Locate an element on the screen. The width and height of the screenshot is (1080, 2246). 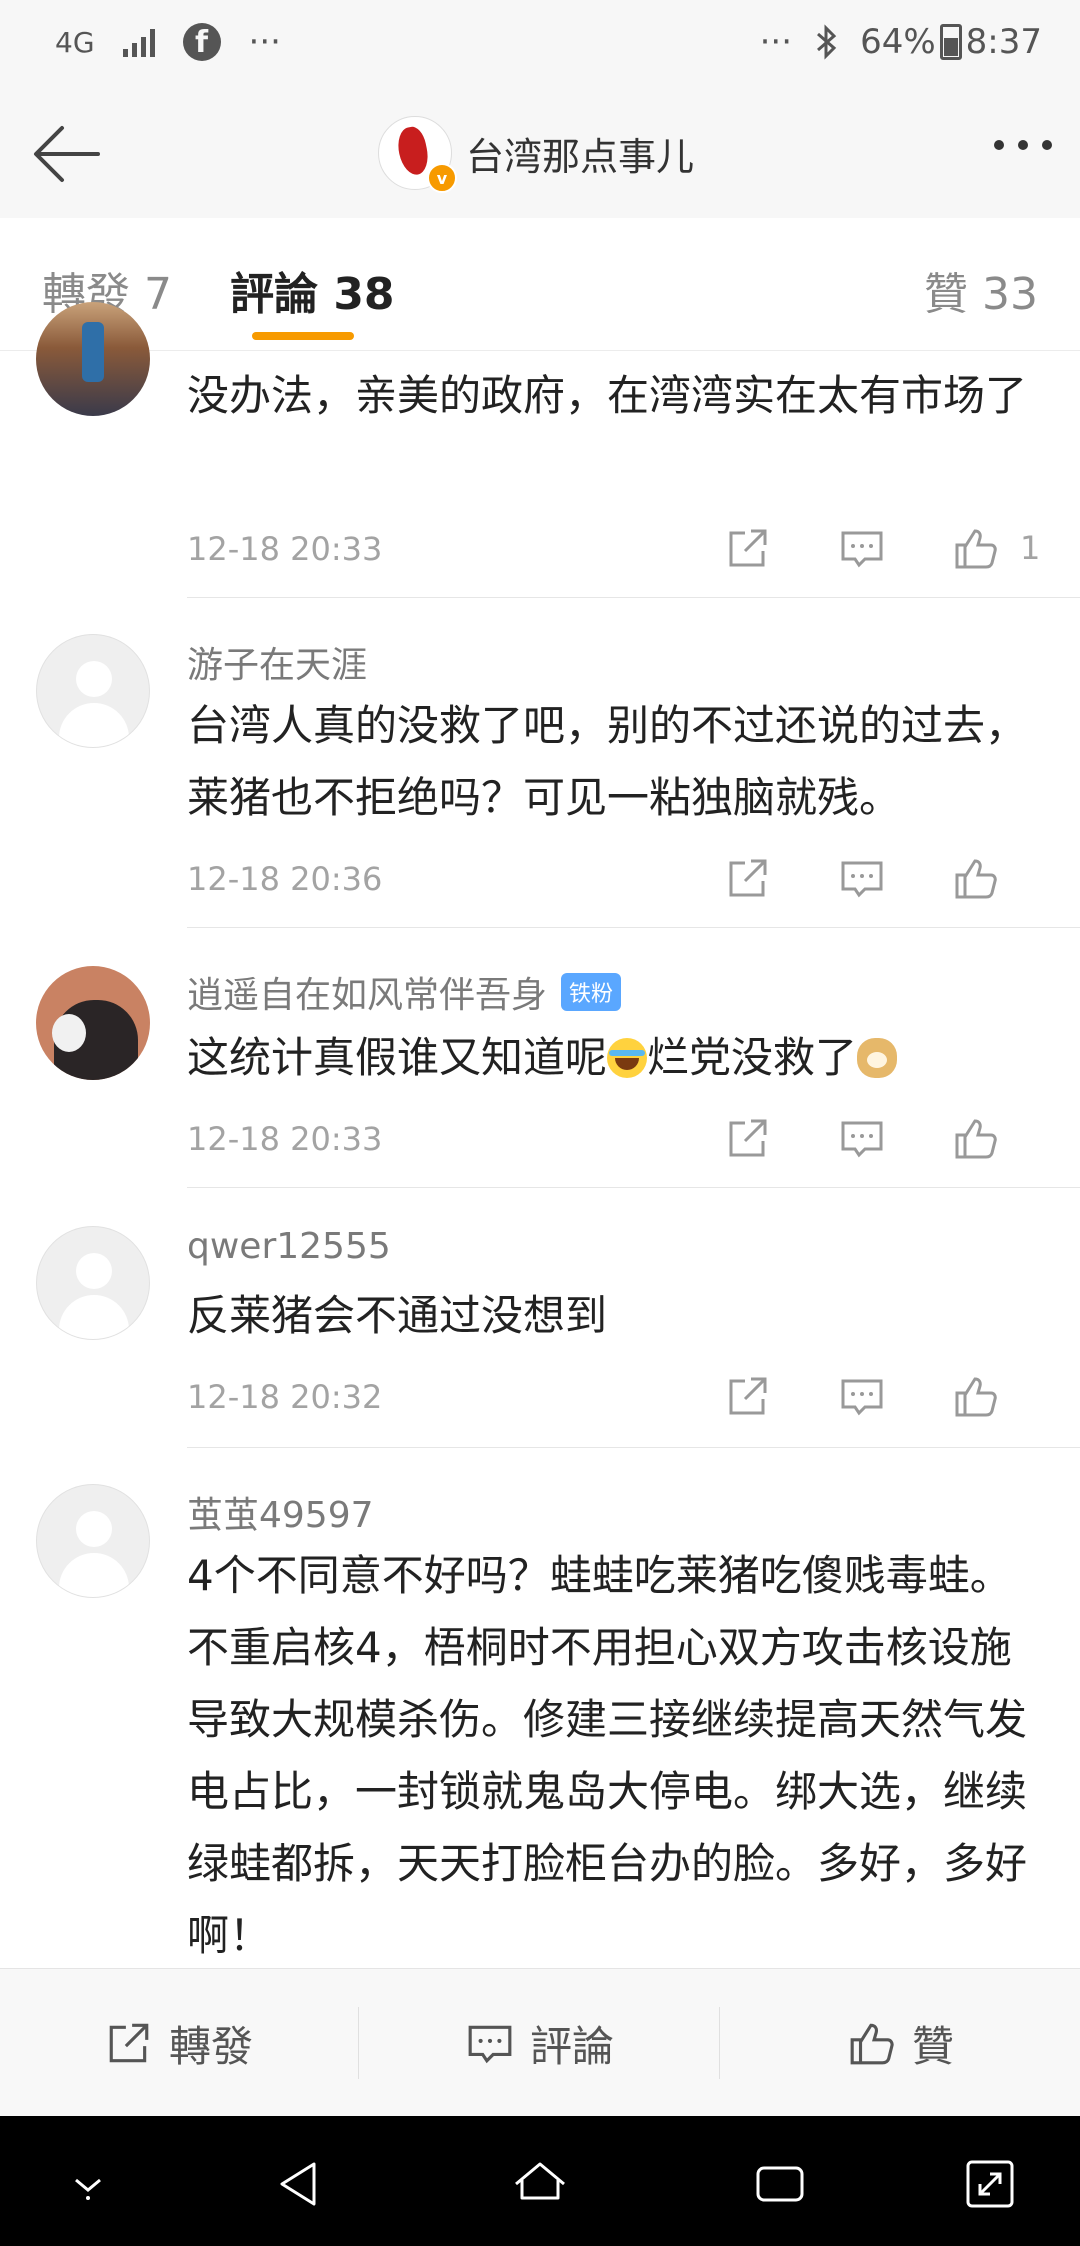
like-count: 1 is located at coordinates (1030, 548).